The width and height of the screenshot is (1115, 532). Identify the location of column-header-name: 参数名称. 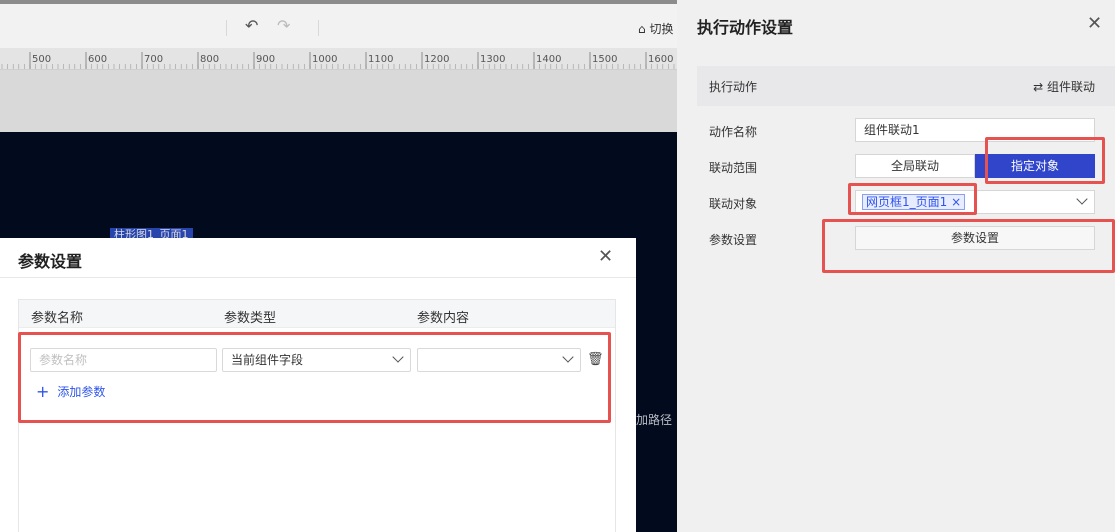
(57, 318).